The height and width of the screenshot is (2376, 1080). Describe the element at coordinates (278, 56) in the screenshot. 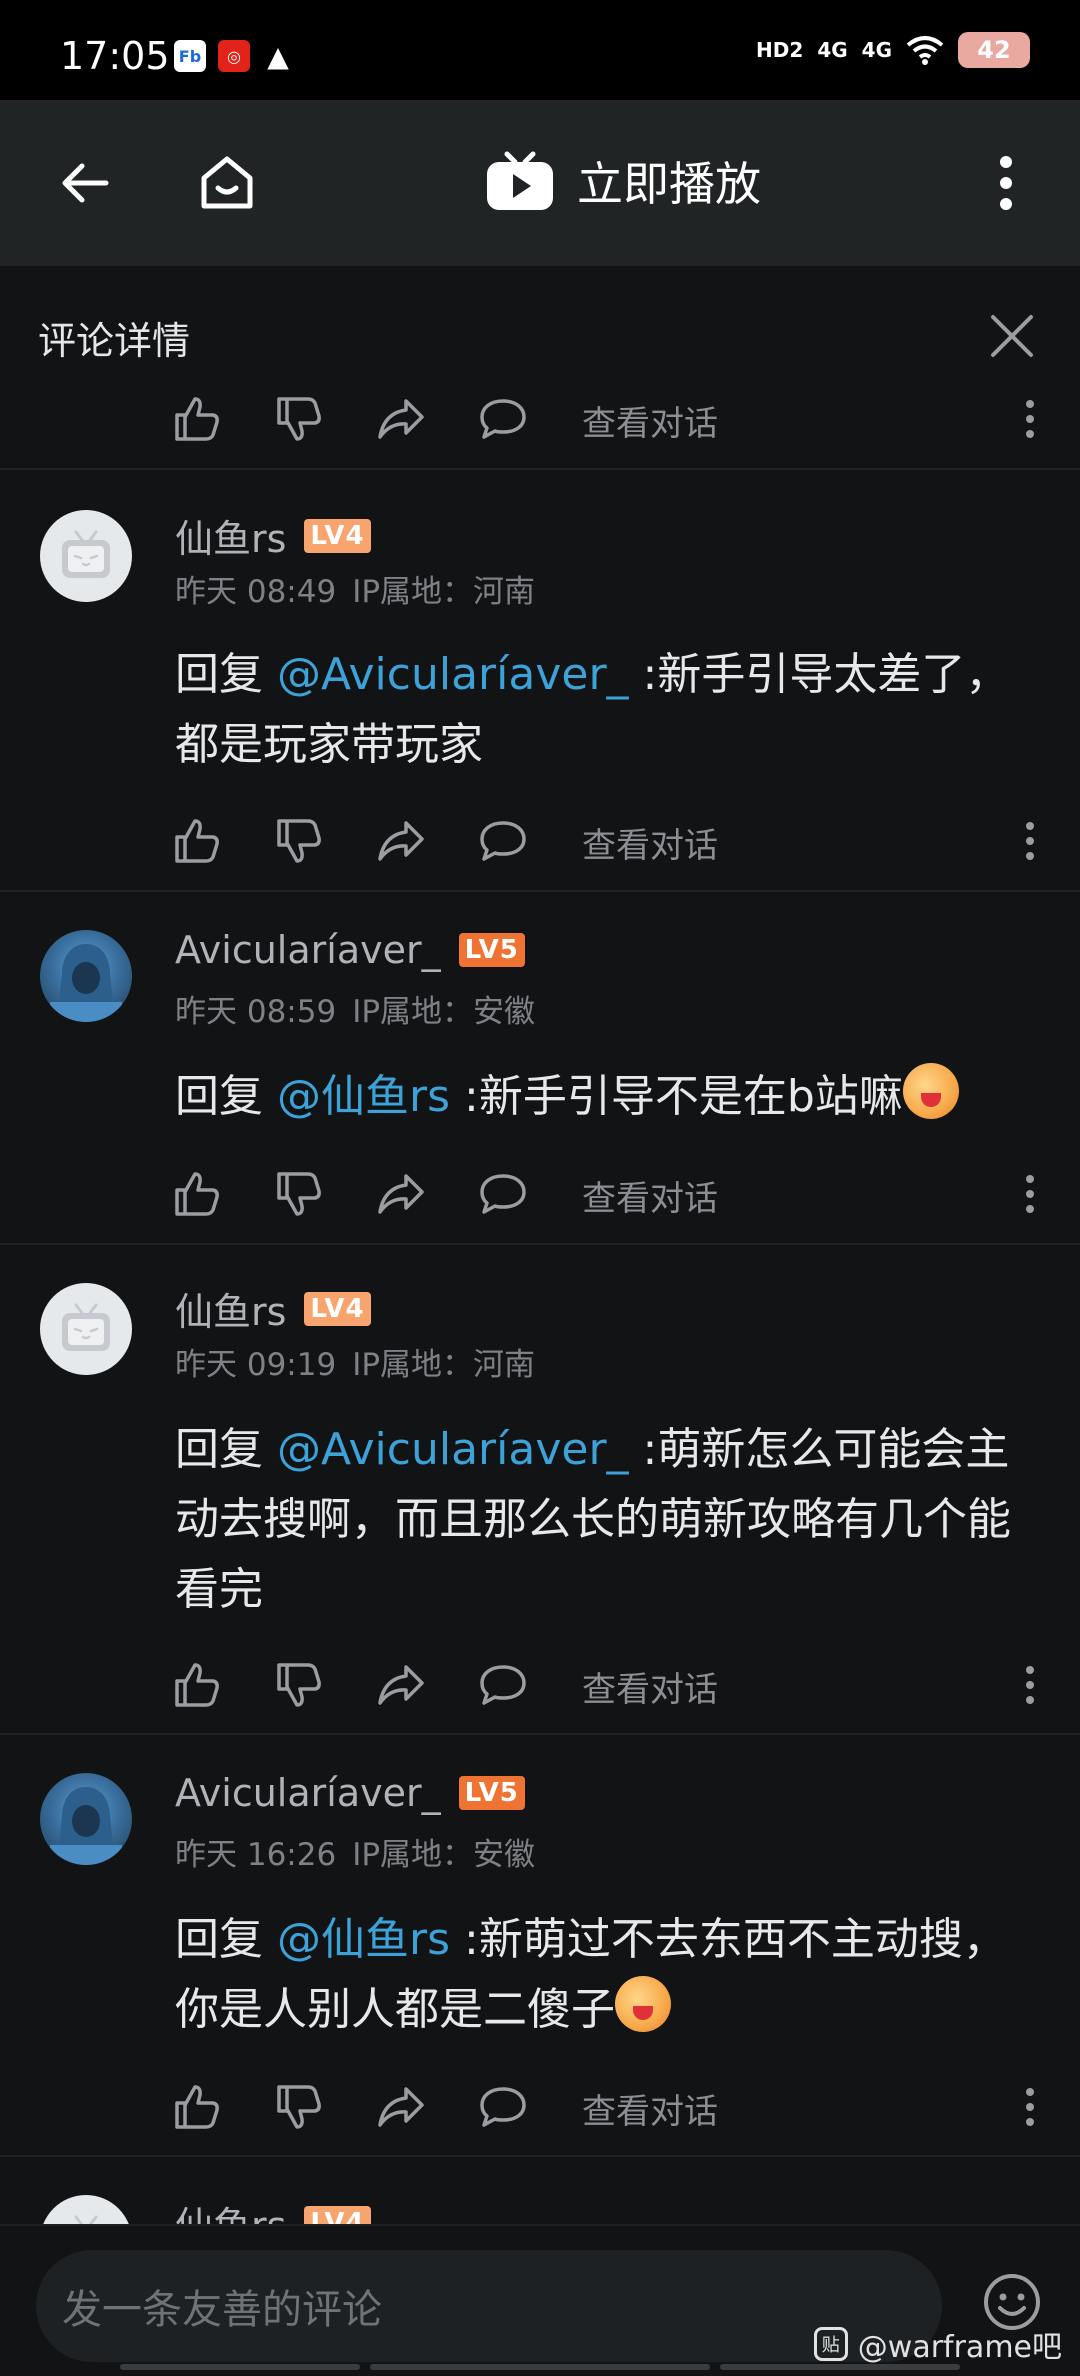

I see `warning-icon: ▲` at that location.